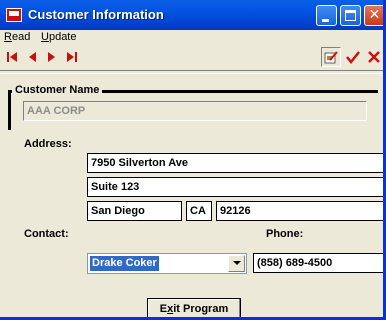  Describe the element at coordinates (326, 15) in the screenshot. I see `minimize-button` at that location.